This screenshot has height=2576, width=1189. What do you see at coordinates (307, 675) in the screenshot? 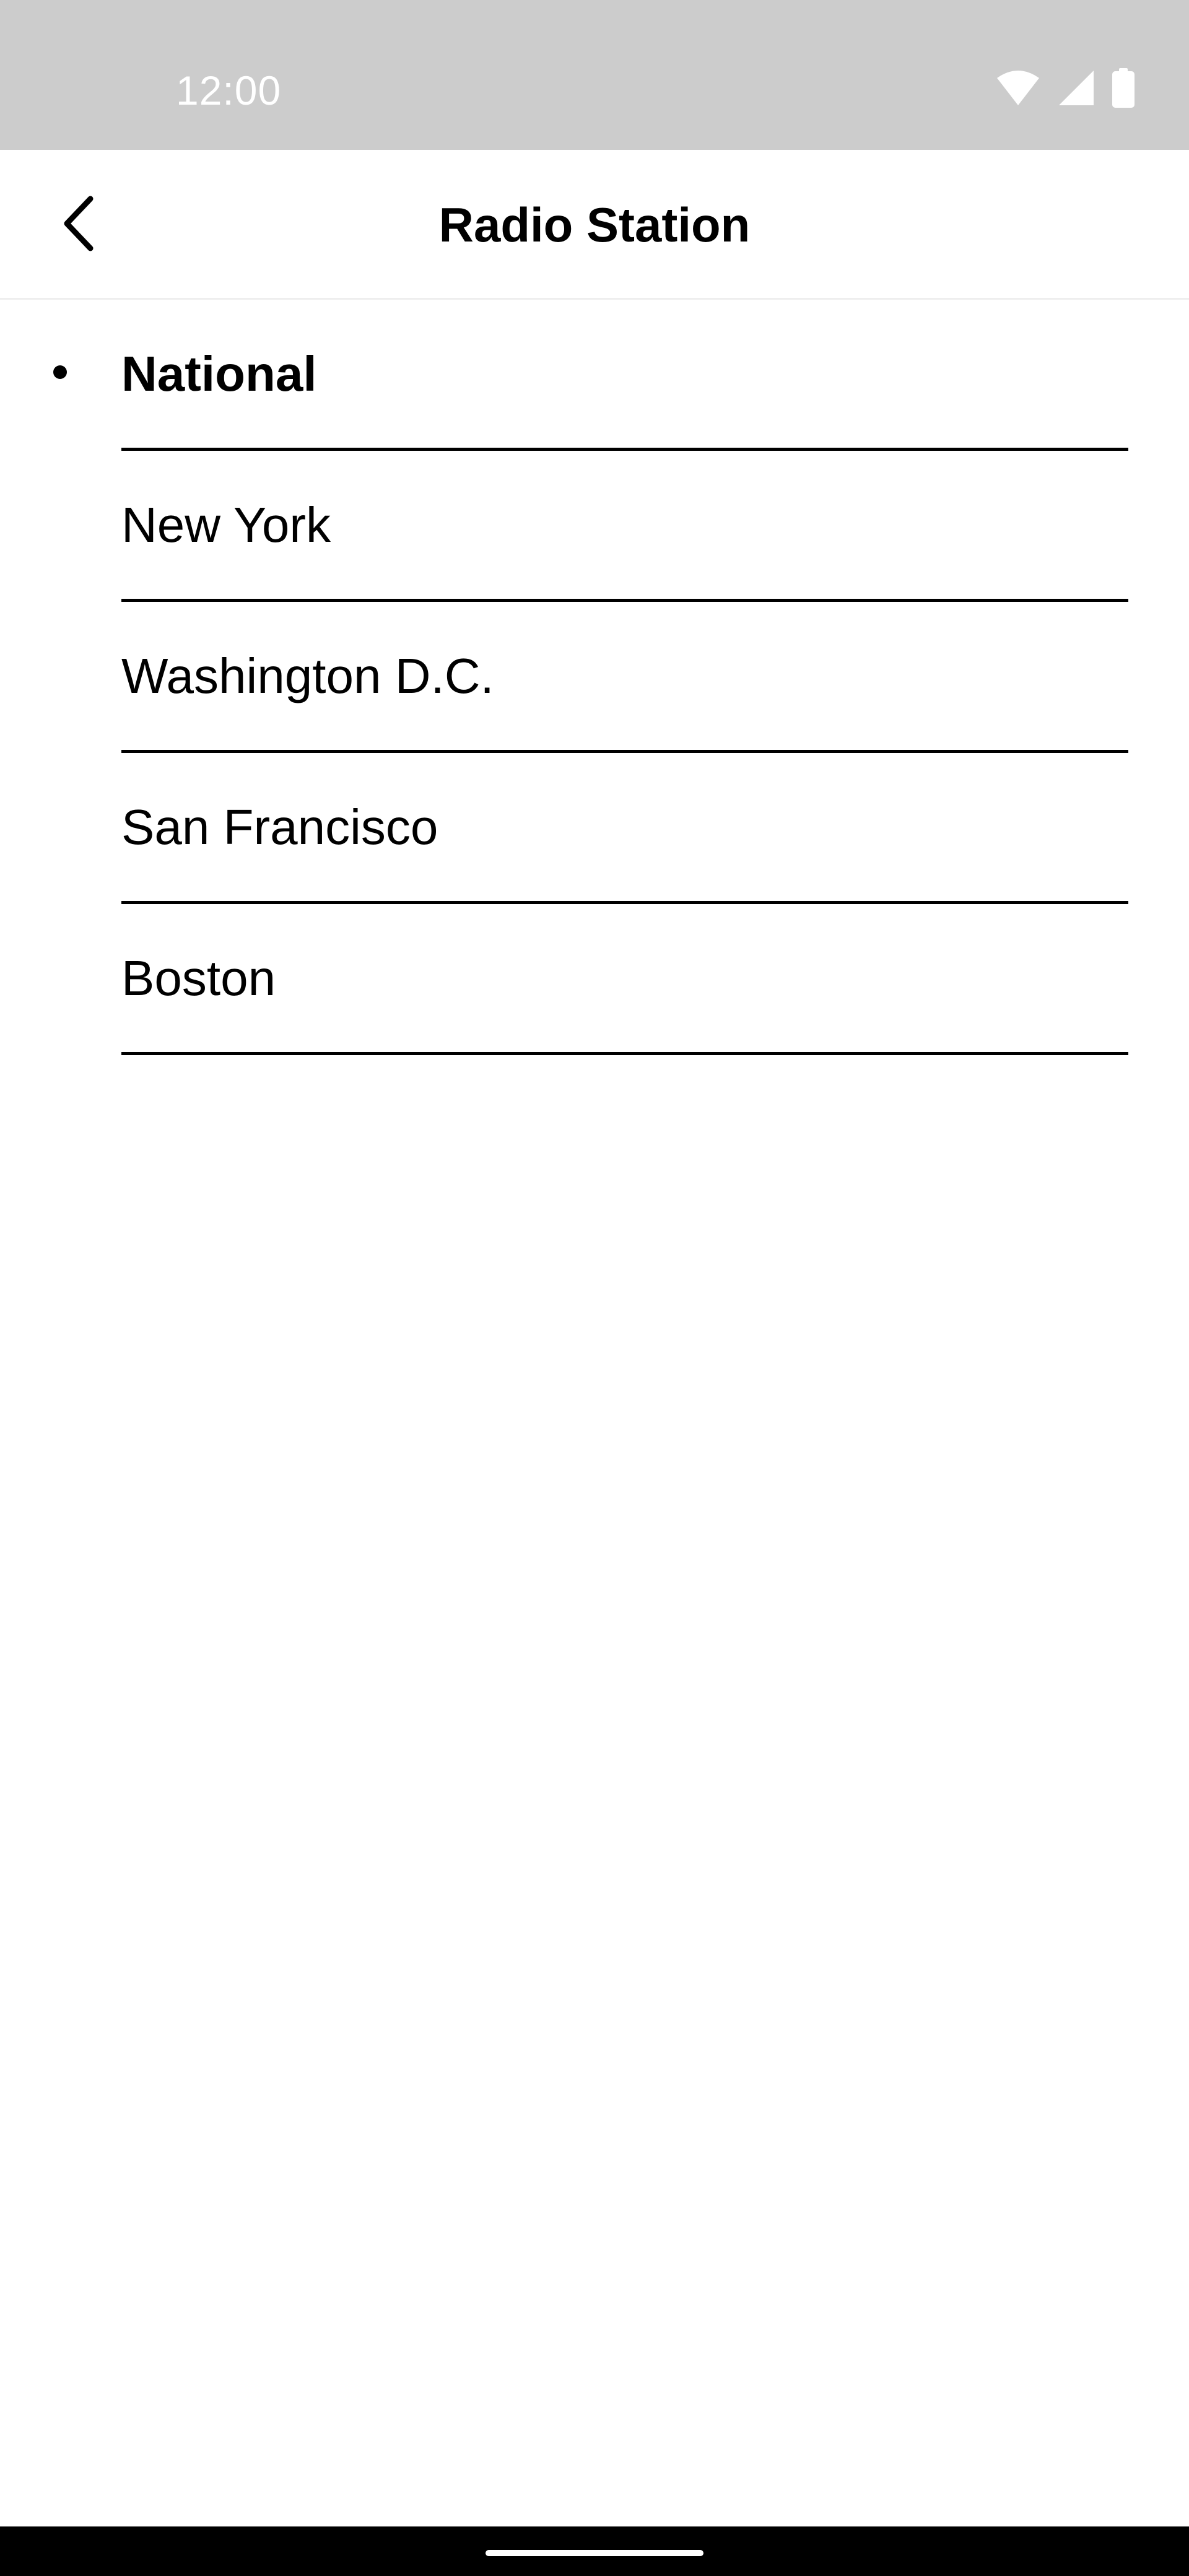
I see `station-label: Washington D.C.` at bounding box center [307, 675].